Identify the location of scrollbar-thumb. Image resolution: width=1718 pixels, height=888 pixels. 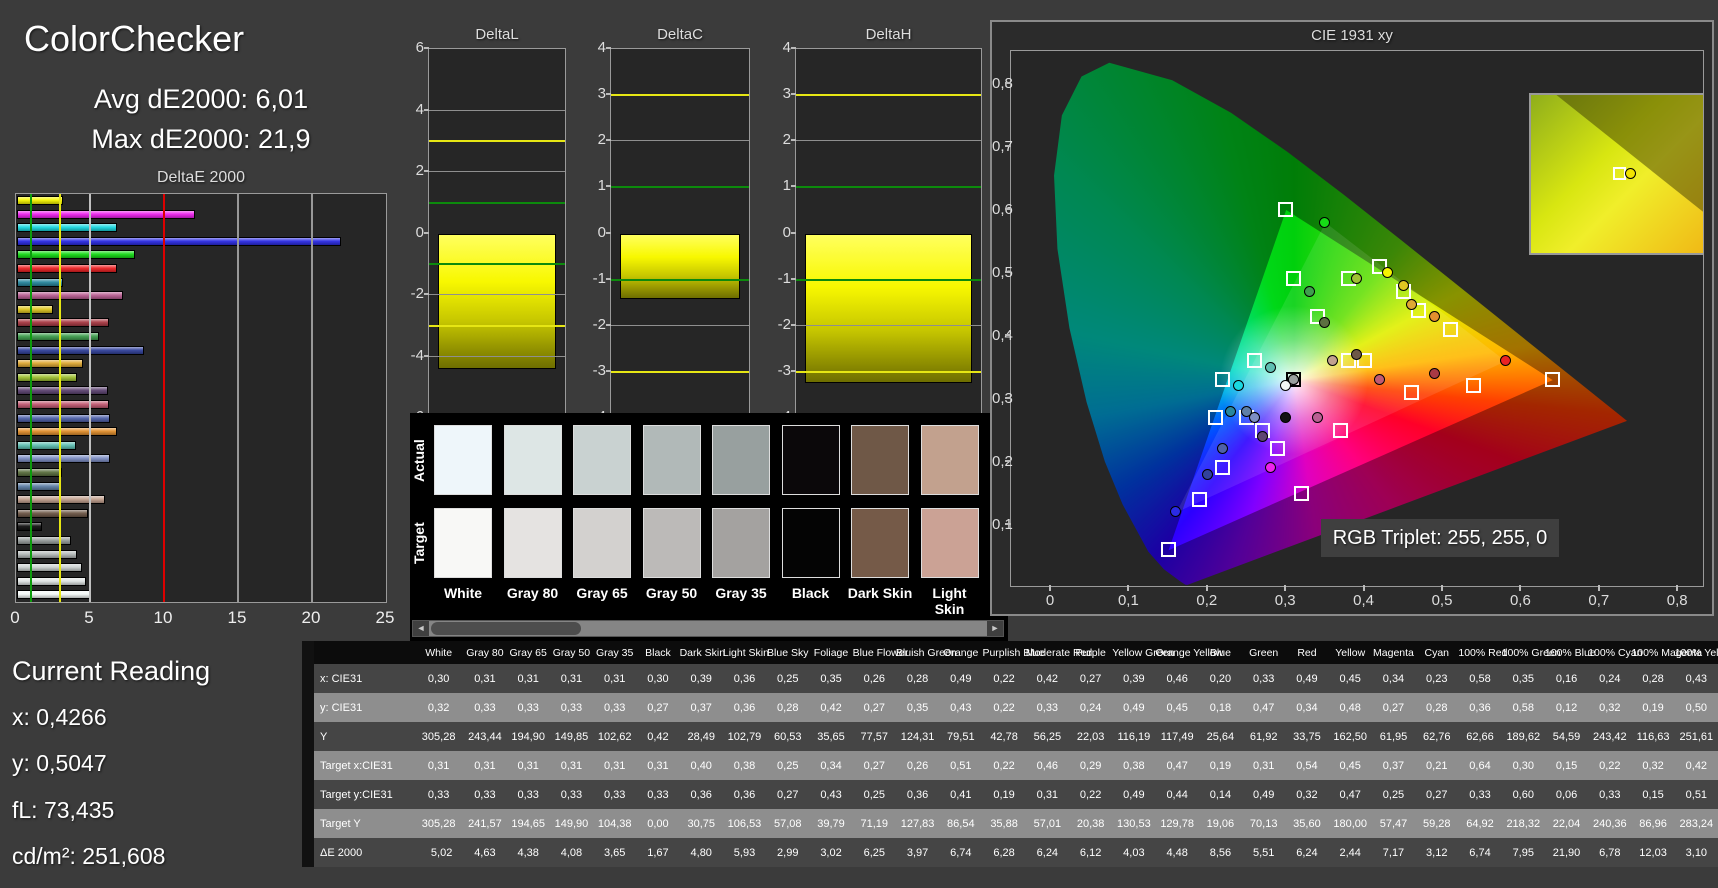
(506, 628).